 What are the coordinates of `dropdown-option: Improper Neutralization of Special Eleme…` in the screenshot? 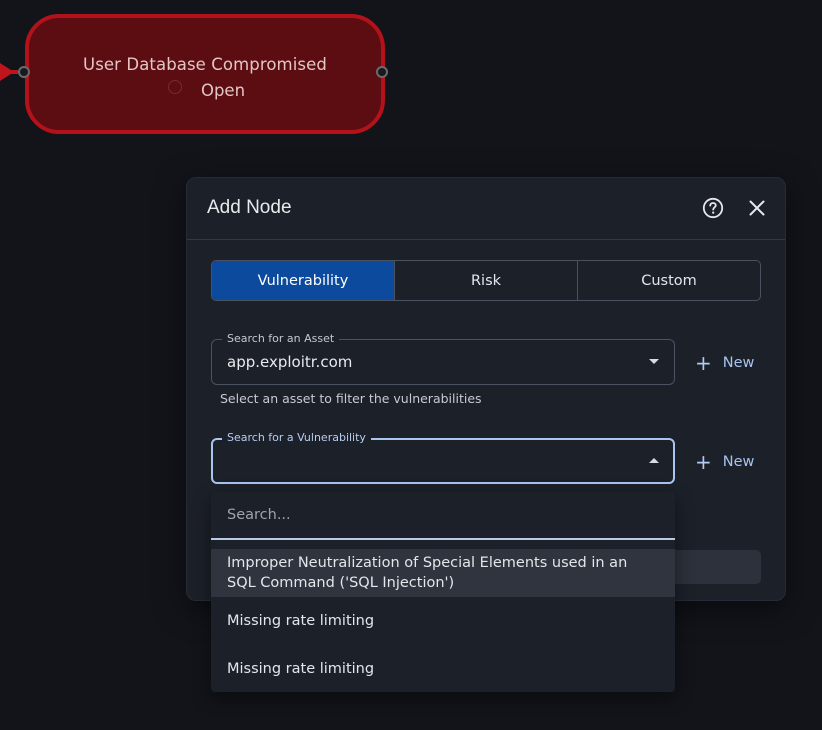 It's located at (443, 573).